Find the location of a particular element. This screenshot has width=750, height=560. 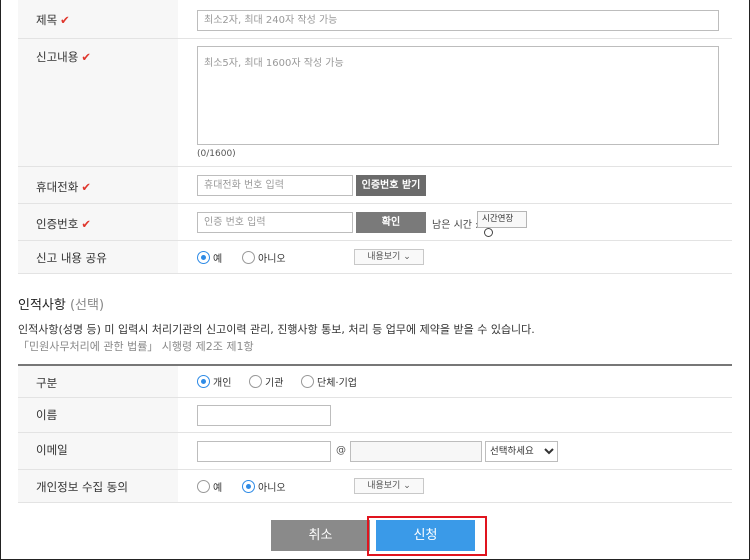

auth-row: 인증번호 ✔ 인증 번호 입력 확인 남은 시간 : 시간연장 is located at coordinates (375, 222).